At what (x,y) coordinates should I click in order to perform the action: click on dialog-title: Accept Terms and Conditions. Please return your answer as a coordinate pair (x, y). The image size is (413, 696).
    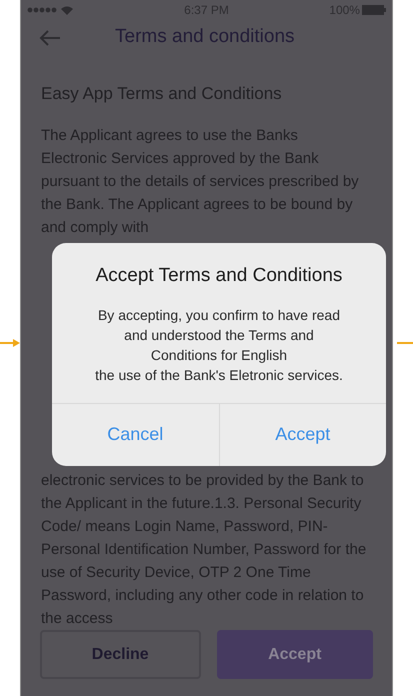
    Looking at the image, I should click on (219, 276).